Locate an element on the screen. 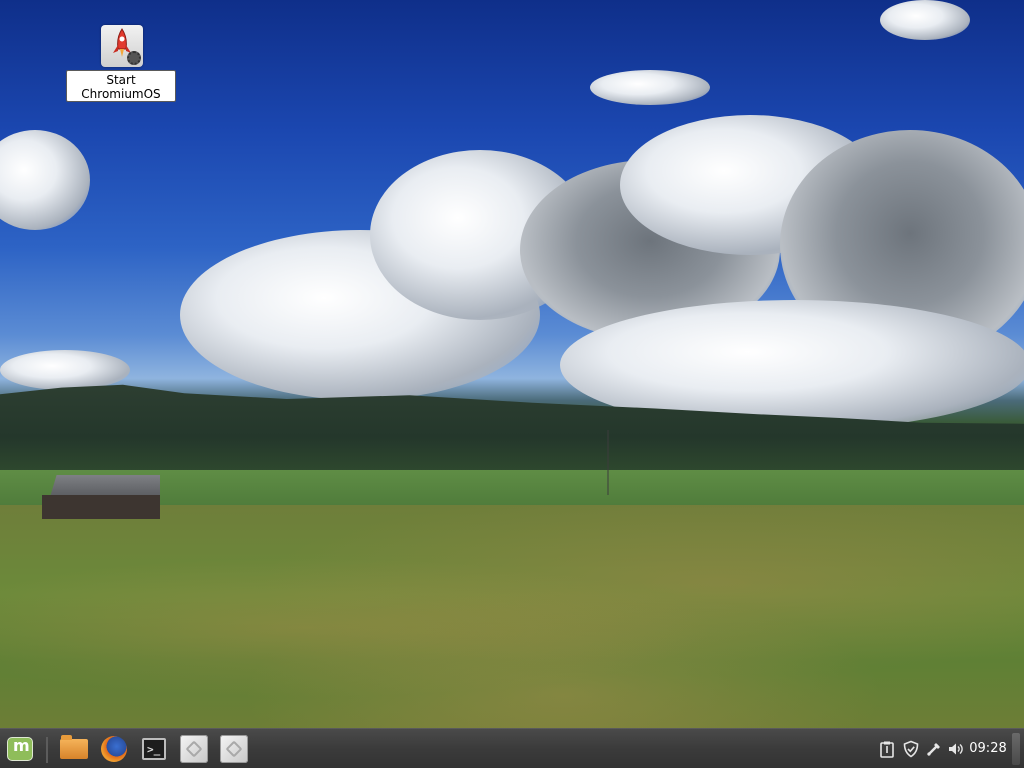  launcher-firefox is located at coordinates (114, 749).